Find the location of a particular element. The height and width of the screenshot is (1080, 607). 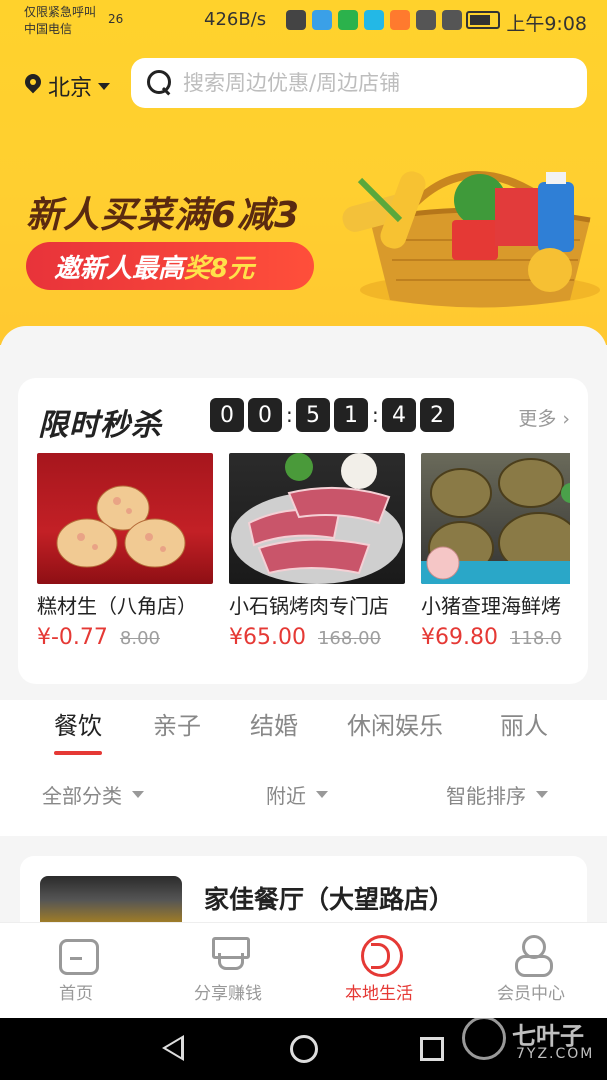

status-bar: 仅限紧急呼叫 中国电信 26 426B/s 上午9:08 is located at coordinates (303, 22).